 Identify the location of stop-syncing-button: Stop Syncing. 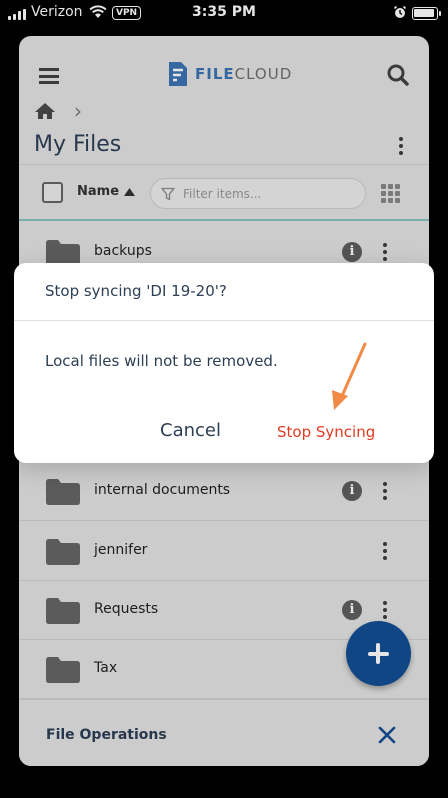
(326, 432).